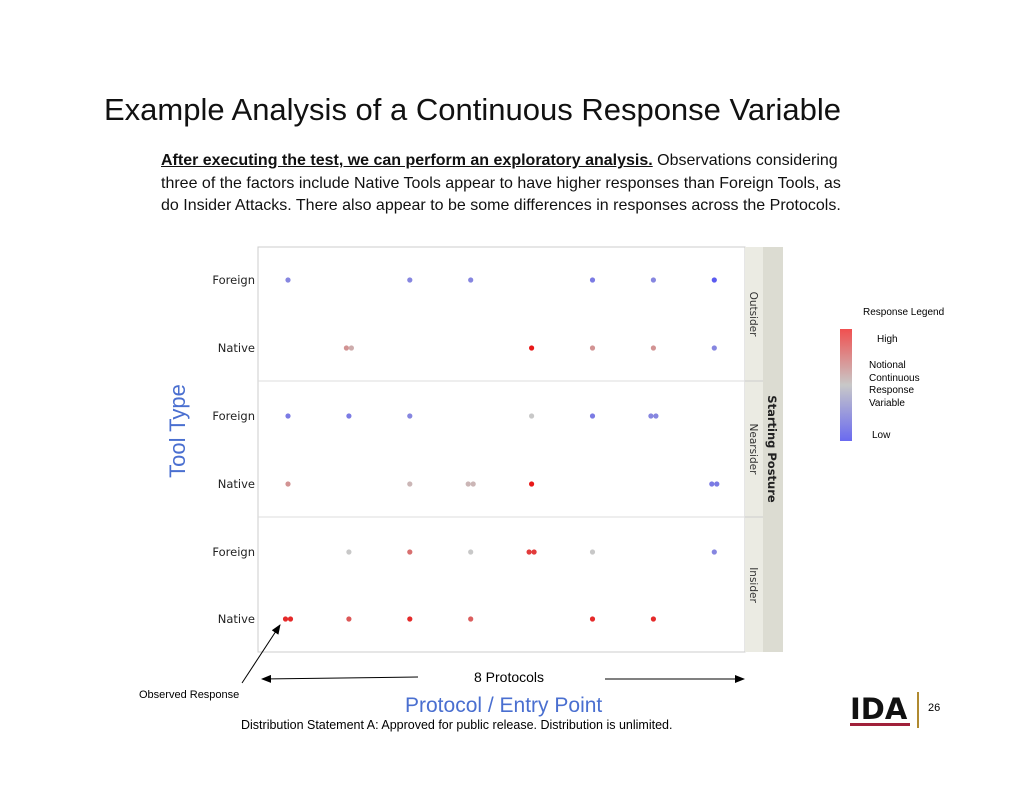  I want to click on legend-gradient, so click(846, 385).